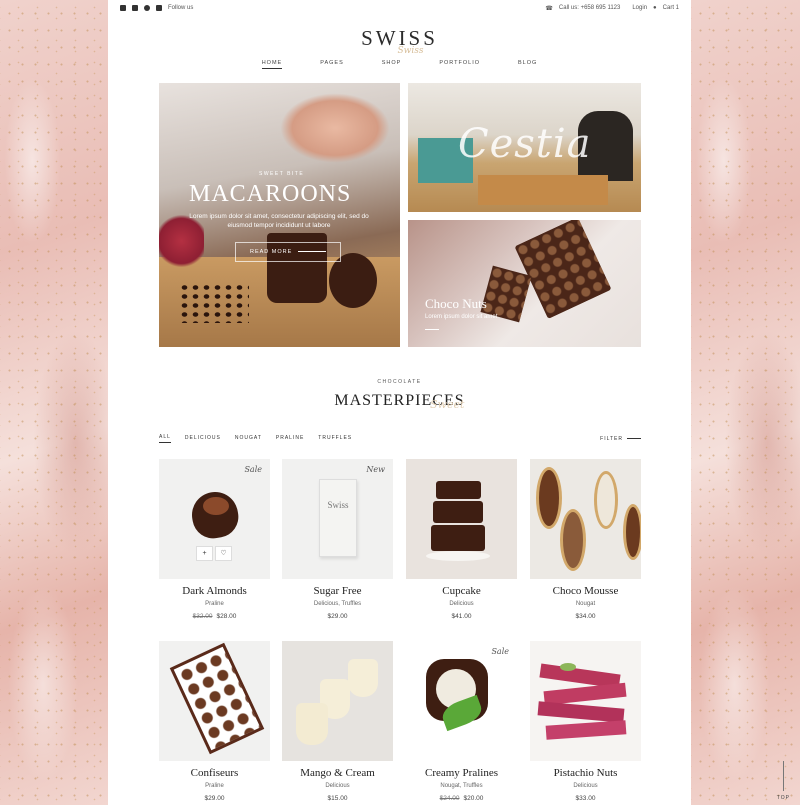 Image resolution: width=800 pixels, height=805 pixels. What do you see at coordinates (203, 439) in the screenshot?
I see `filter-delicious: DELICIOUS` at bounding box center [203, 439].